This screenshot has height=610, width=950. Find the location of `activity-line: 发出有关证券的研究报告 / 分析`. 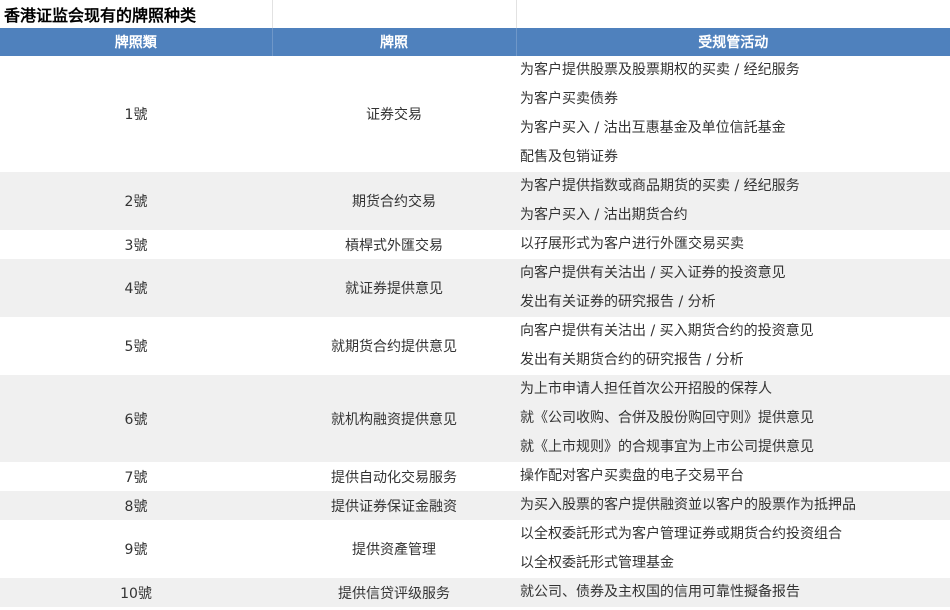

activity-line: 发出有关证券的研究报告 / 分析 is located at coordinates (618, 302).